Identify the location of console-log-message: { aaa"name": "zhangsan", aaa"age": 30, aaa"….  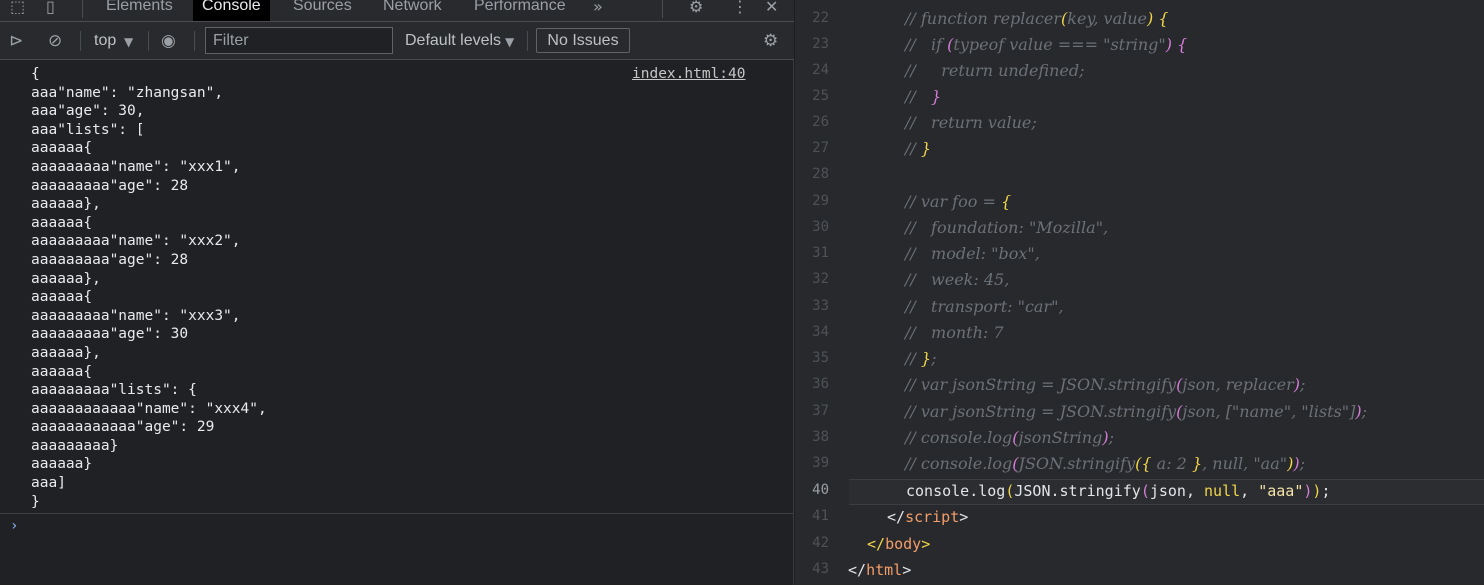
(149, 288).